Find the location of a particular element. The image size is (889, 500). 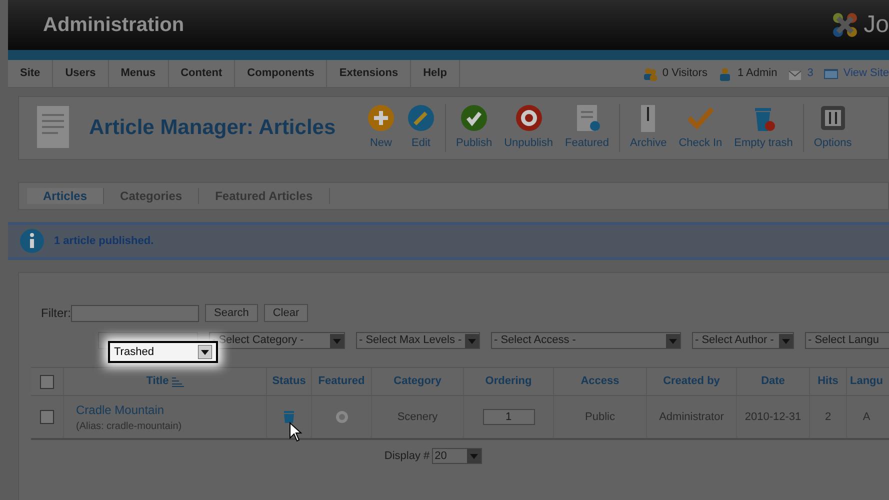

column-header: Status is located at coordinates (289, 381).